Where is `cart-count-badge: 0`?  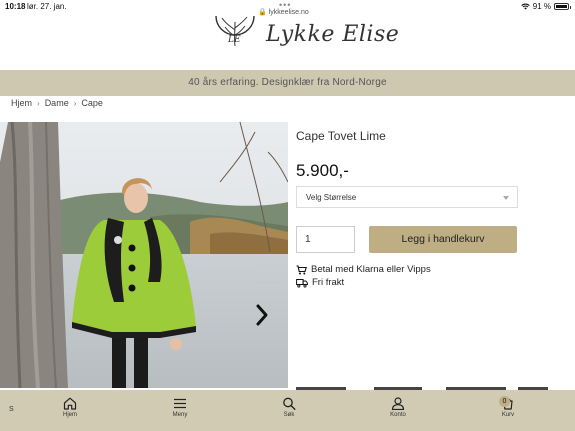 cart-count-badge: 0 is located at coordinates (504, 401).